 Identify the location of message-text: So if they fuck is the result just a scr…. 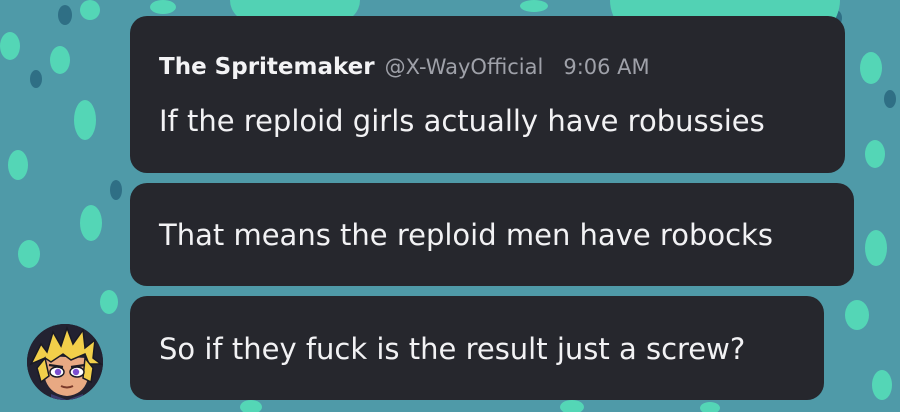
(452, 349).